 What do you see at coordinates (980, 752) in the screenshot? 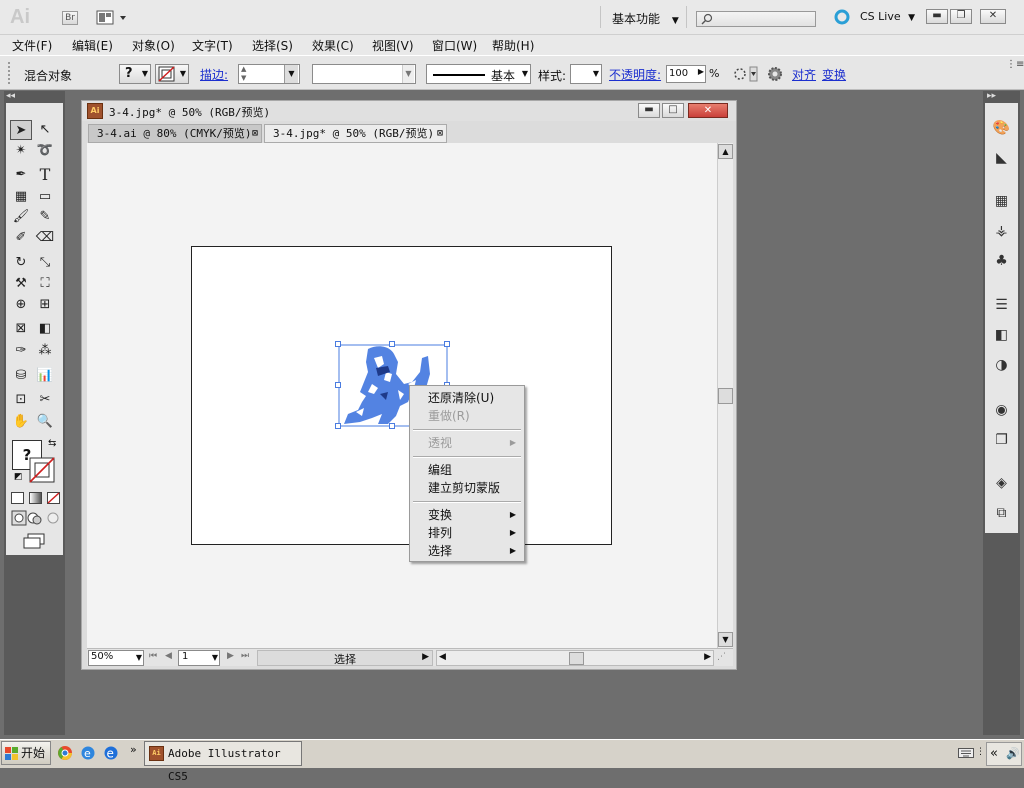
I see `tray-menu-icon: ⋮` at bounding box center [980, 752].